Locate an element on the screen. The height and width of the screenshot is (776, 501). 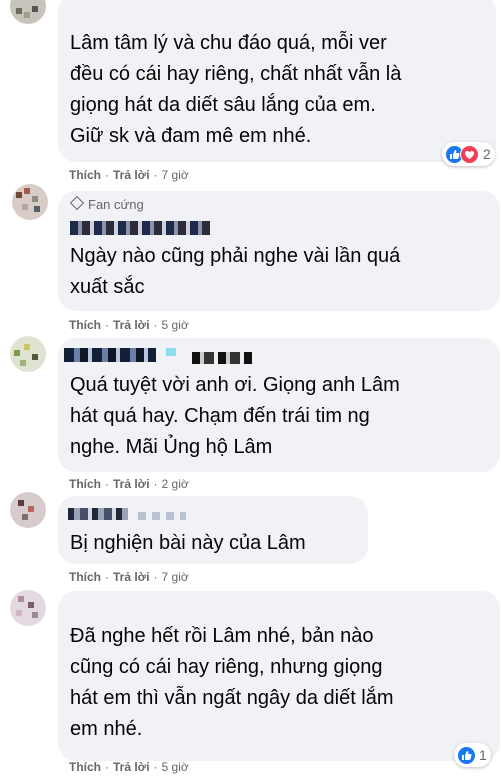
reaction-count: 2 is located at coordinates (487, 154).